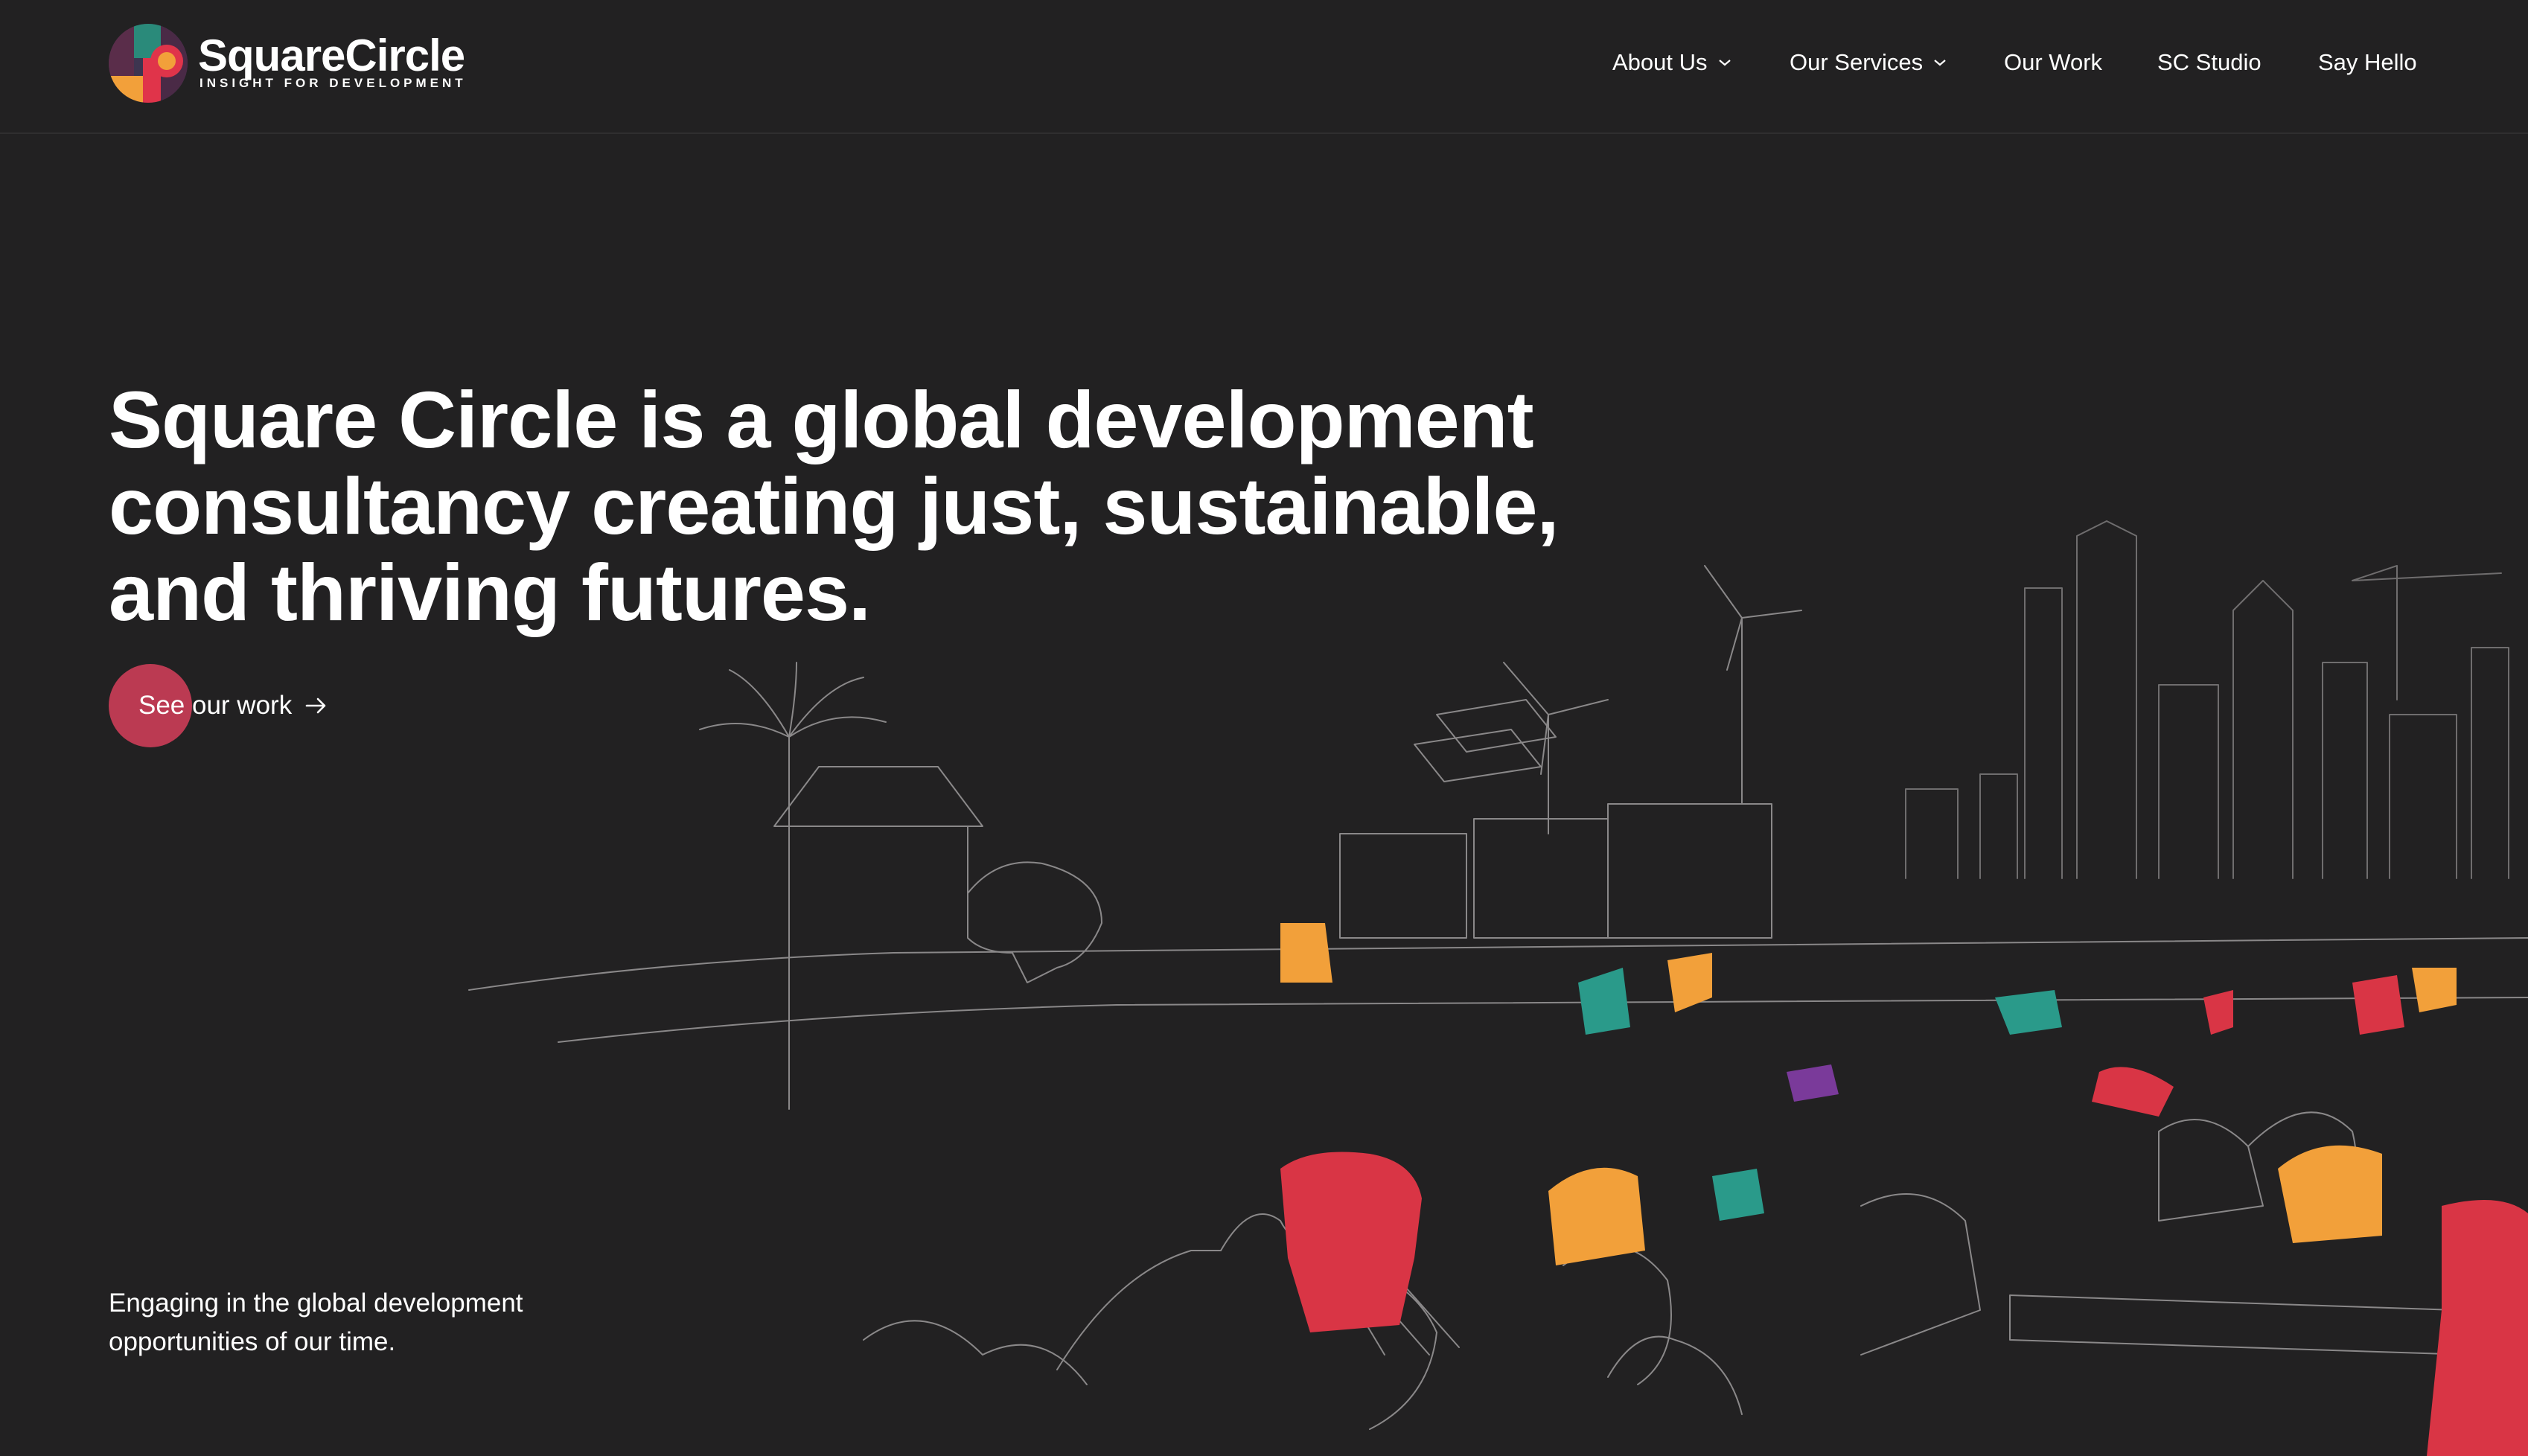 The image size is (2528, 1456). What do you see at coordinates (315, 705) in the screenshot?
I see `arrow-right-icon` at bounding box center [315, 705].